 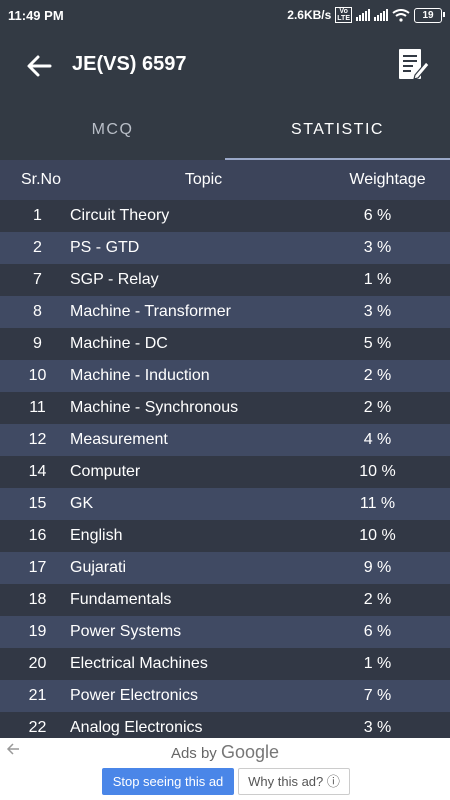 What do you see at coordinates (377, 343) in the screenshot?
I see `cell-weightage: 5 %` at bounding box center [377, 343].